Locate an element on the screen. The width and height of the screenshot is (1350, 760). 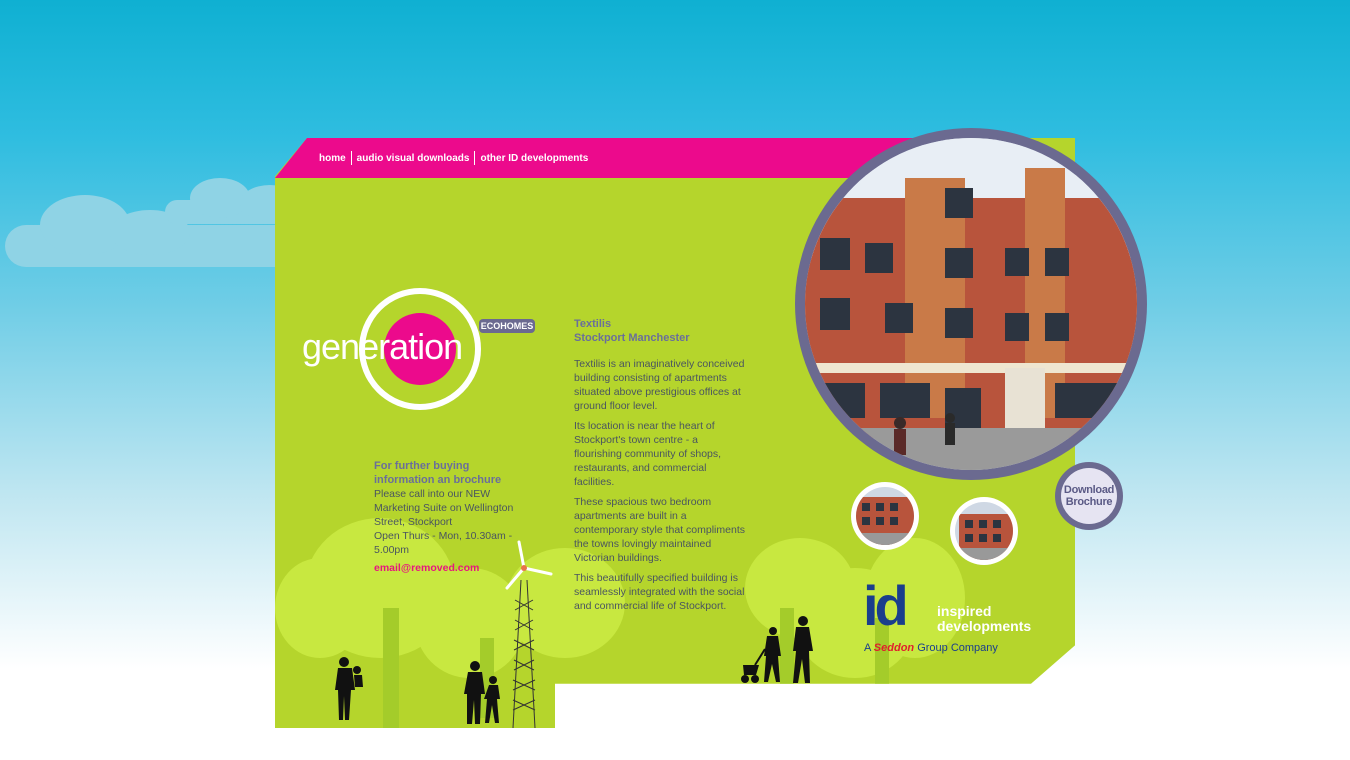
nav-home-link: home is located at coordinates (335, 158).